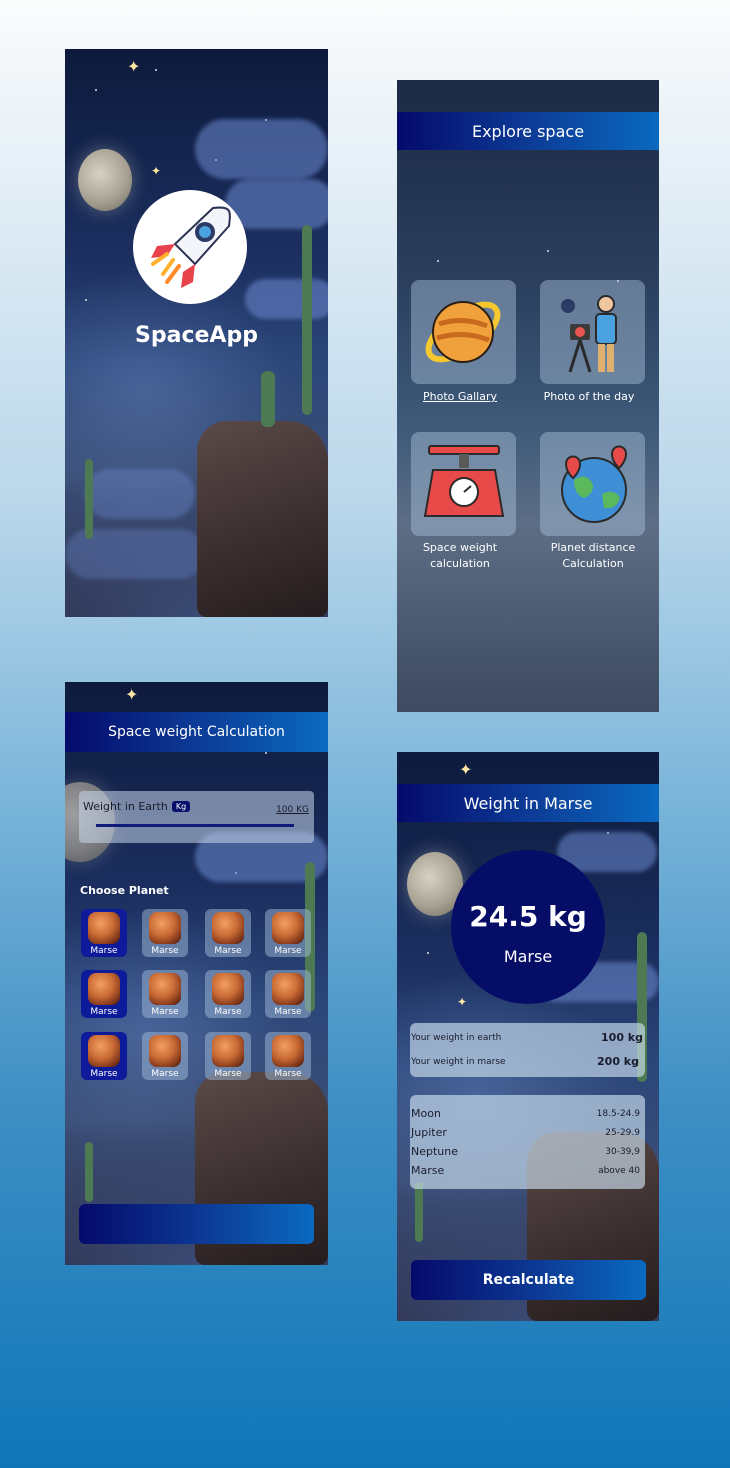 This screenshot has height=1468, width=730. What do you see at coordinates (527, 1113) in the screenshot?
I see `range-row: Moon 18.5-24.9` at bounding box center [527, 1113].